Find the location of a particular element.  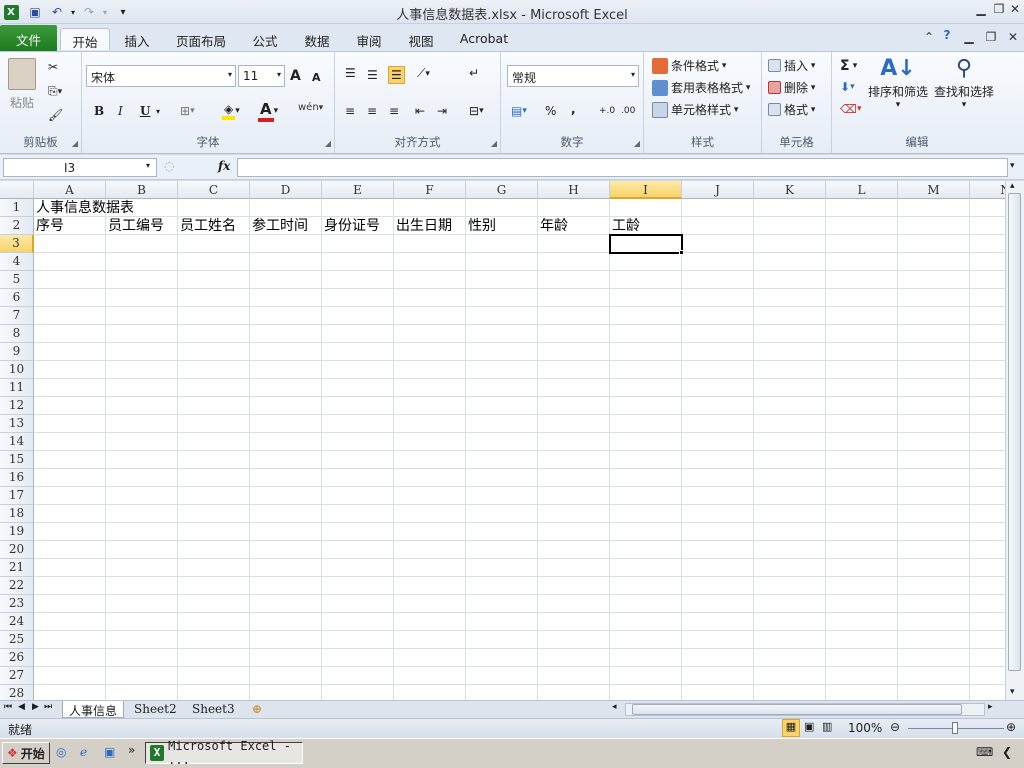

quicklaunch-icon-1: ◎ is located at coordinates (61, 752).